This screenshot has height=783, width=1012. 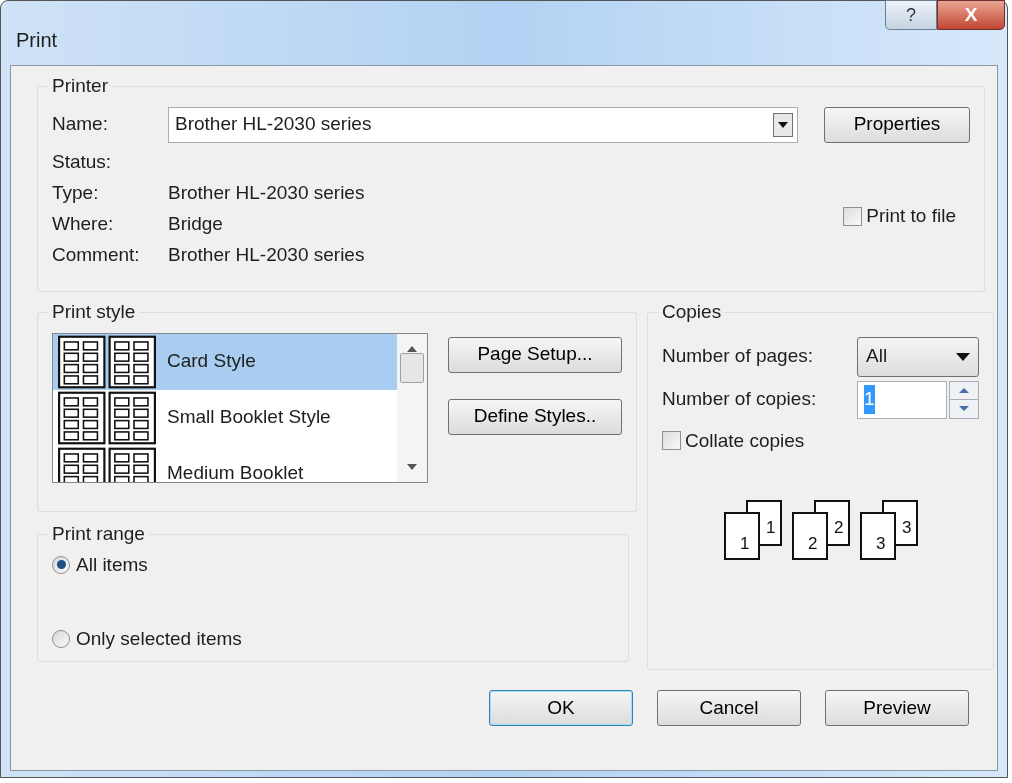 I want to click on radio-label: All items, so click(x=112, y=564).